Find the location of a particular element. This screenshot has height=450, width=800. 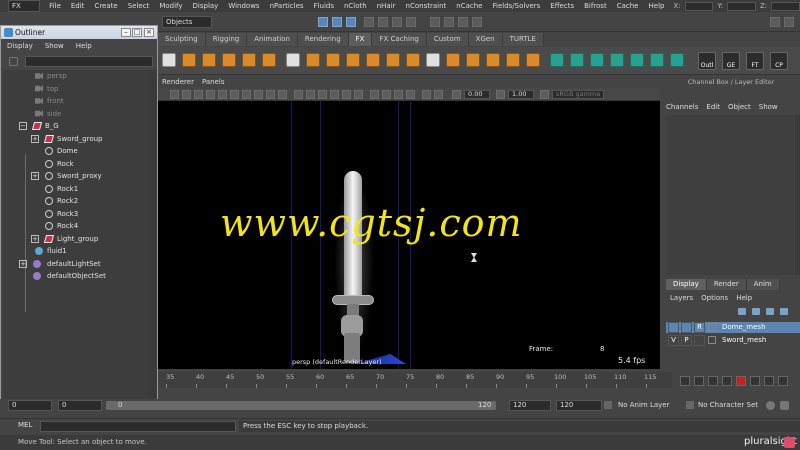

render-settings-icon is located at coordinates (463, 22).